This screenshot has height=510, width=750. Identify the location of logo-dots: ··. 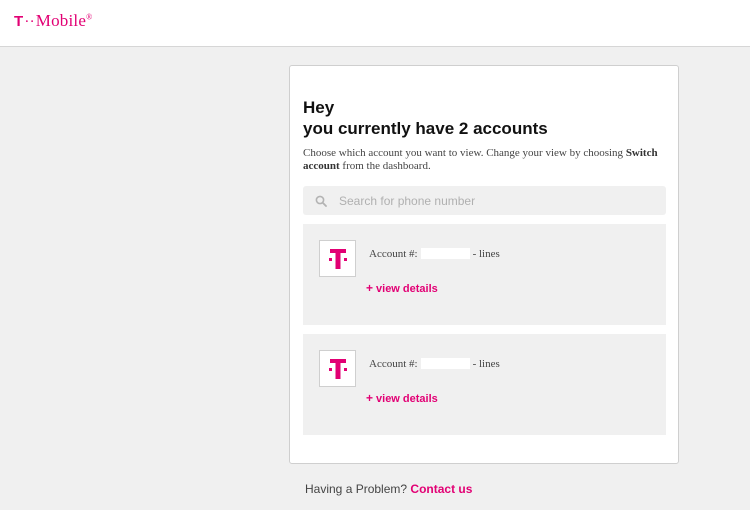
(29, 22).